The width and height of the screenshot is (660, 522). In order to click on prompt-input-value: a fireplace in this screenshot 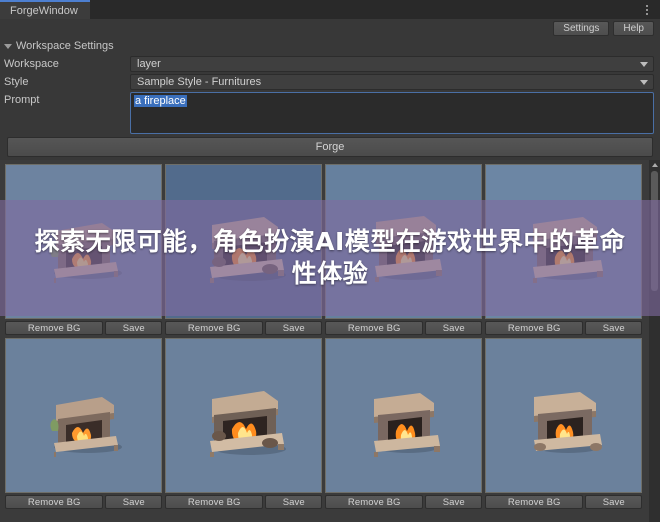, I will do `click(160, 101)`.